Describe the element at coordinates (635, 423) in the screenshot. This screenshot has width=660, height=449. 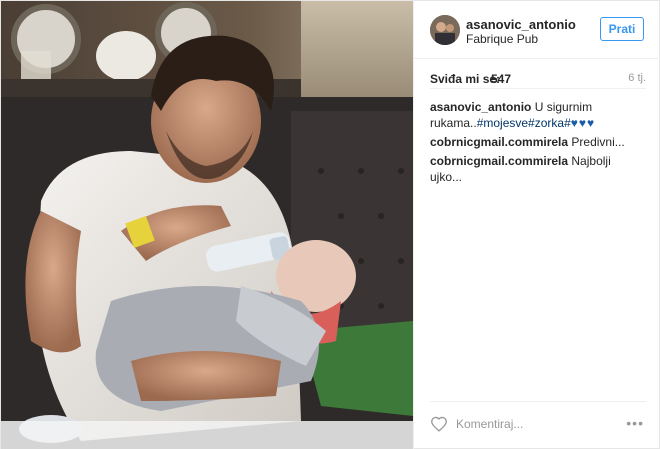
I see `more-options-icon: •••` at that location.